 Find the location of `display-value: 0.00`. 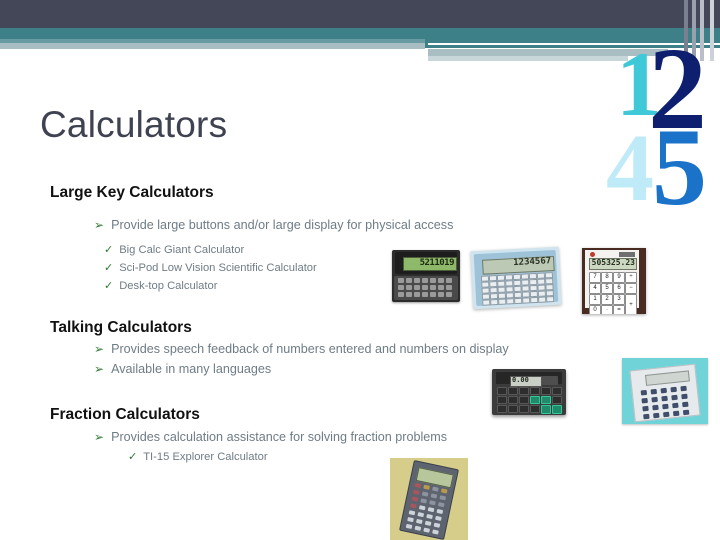

display-value: 0.00 is located at coordinates (520, 380).